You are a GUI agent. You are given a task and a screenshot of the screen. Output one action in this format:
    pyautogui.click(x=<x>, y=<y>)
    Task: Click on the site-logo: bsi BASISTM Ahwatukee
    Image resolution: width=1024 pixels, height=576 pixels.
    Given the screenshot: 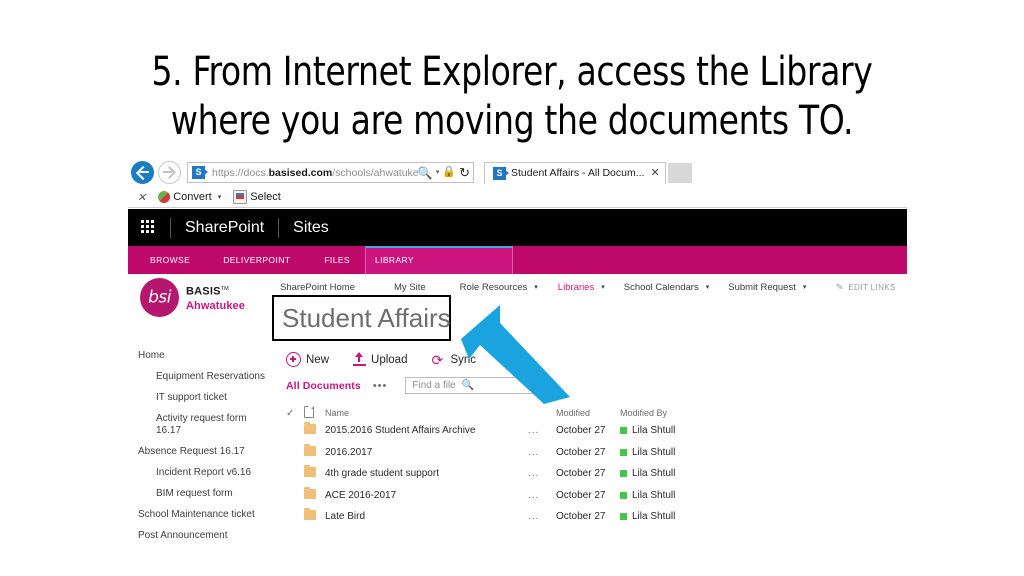 What is the action you would take?
    pyautogui.click(x=192, y=297)
    